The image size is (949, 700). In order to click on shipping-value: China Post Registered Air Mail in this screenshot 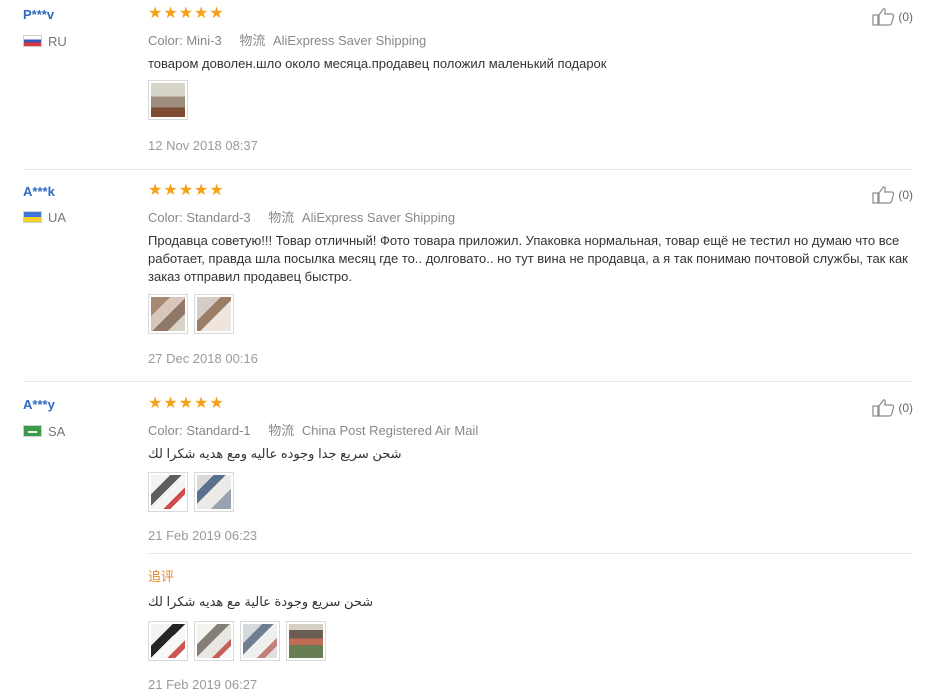, I will do `click(390, 430)`.